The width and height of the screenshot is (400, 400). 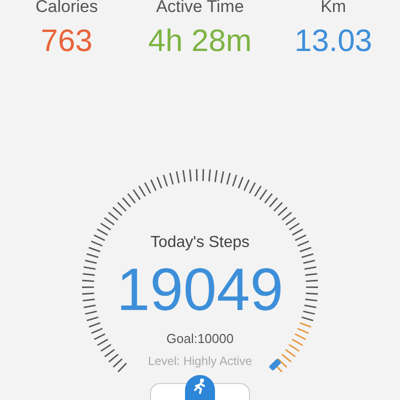 What do you see at coordinates (200, 339) in the screenshot?
I see `goal-text: Goal:10000` at bounding box center [200, 339].